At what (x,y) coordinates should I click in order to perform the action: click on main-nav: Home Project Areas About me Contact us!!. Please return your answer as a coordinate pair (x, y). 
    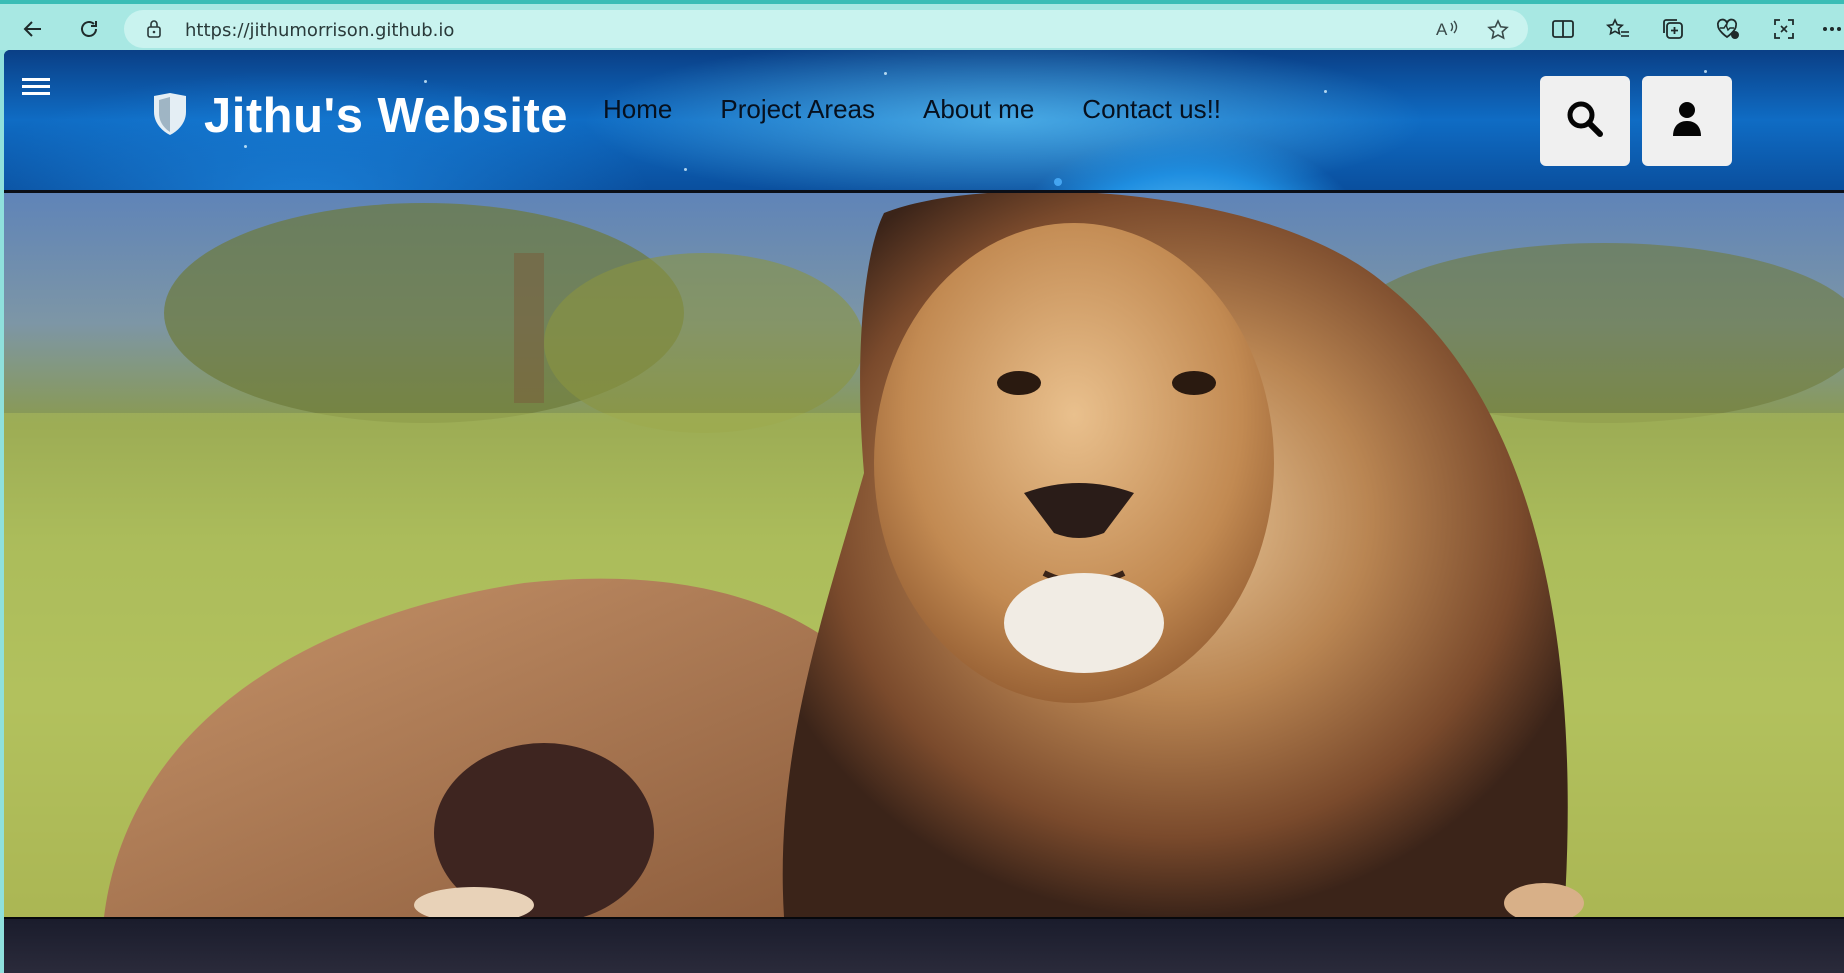
    Looking at the image, I should click on (936, 109).